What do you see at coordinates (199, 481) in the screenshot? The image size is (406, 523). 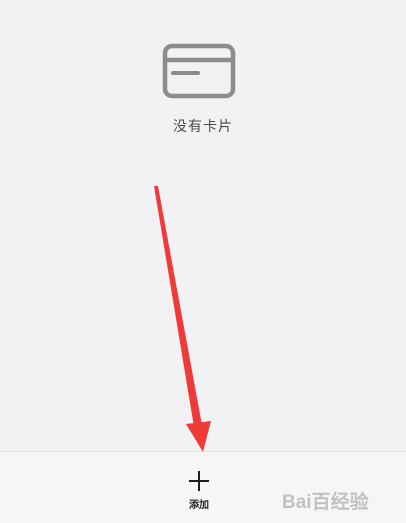 I see `plus-icon` at bounding box center [199, 481].